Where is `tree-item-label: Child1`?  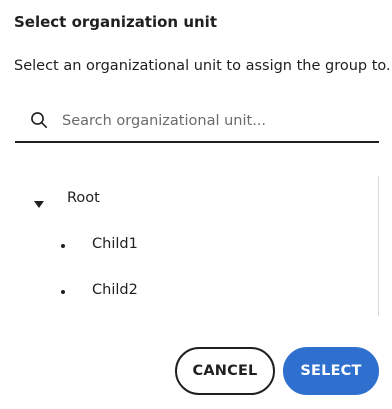
tree-item-label: Child1 is located at coordinates (115, 244).